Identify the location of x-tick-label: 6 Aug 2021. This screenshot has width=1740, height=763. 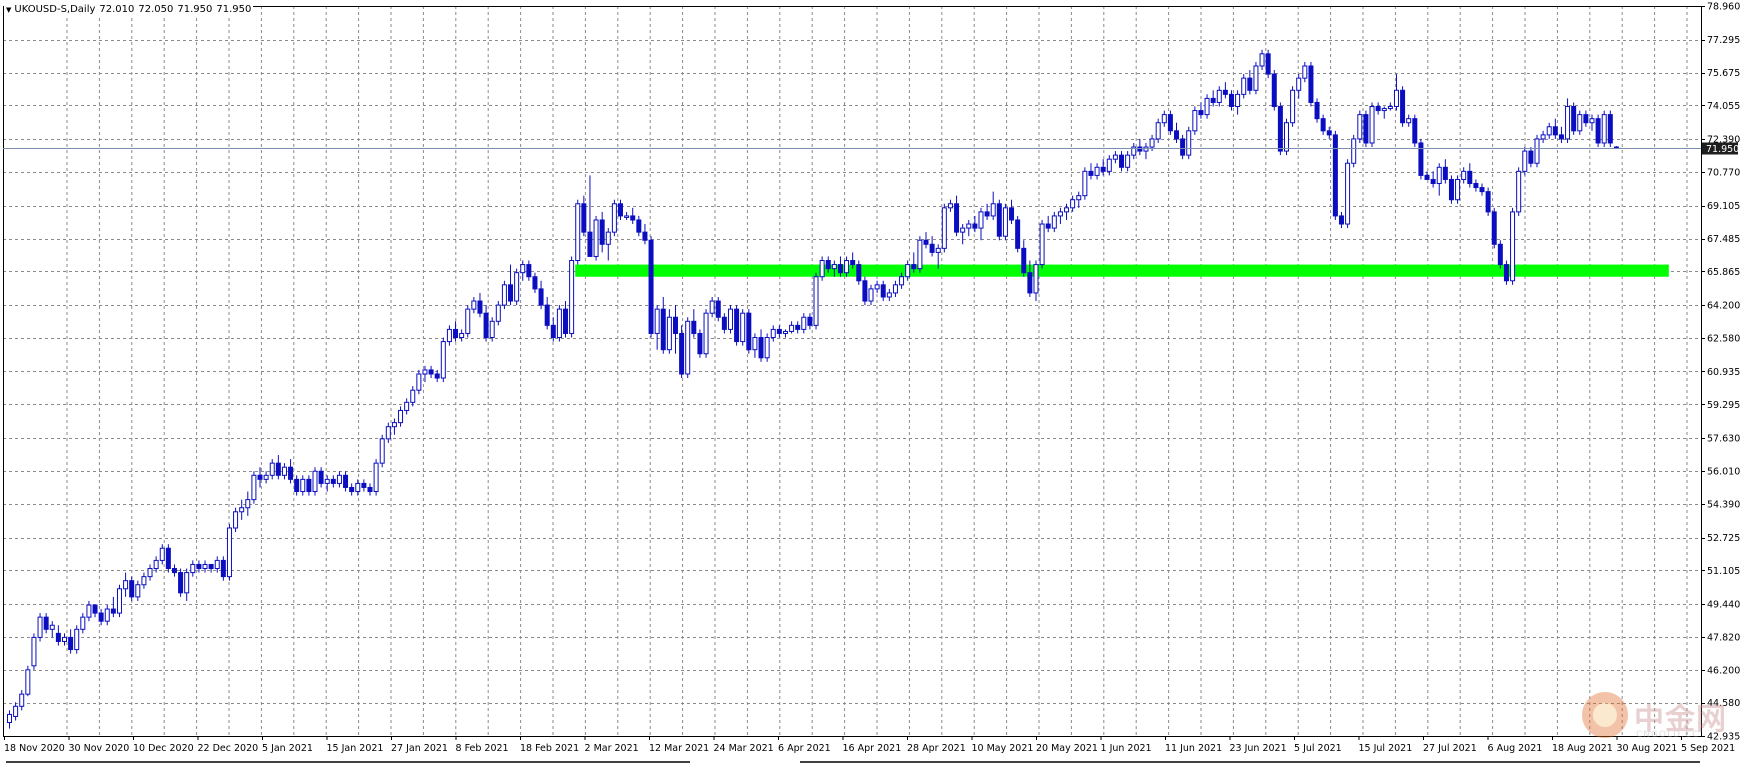
(1515, 748).